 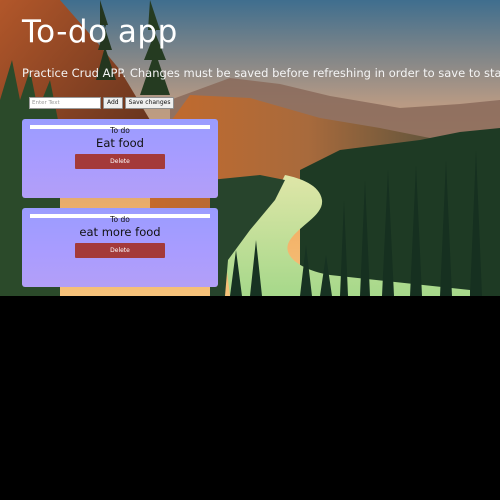 What do you see at coordinates (65, 103) in the screenshot?
I see `todo-text-input` at bounding box center [65, 103].